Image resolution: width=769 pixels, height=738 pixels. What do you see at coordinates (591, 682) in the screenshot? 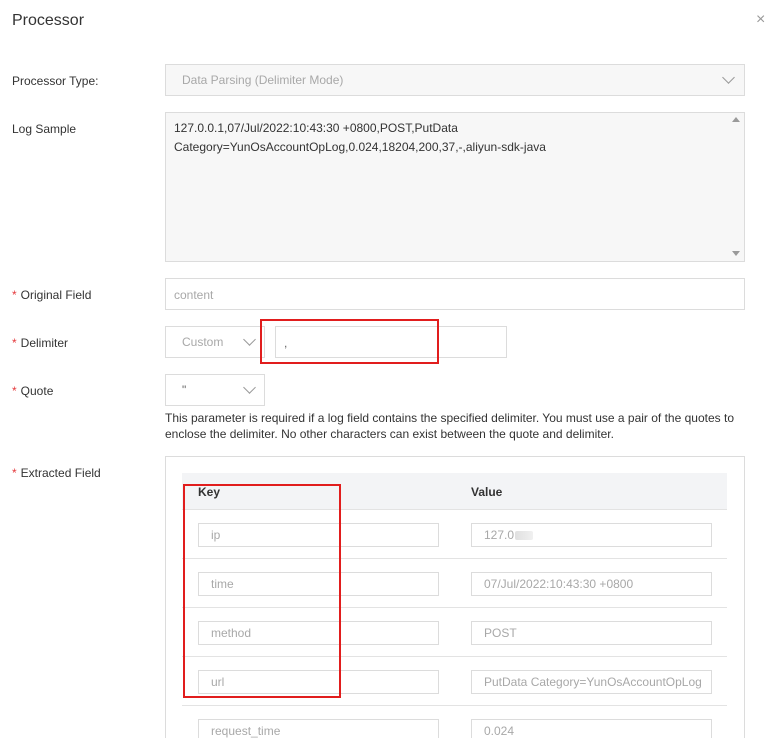
I see `value-input: PutData Category=YunOsAccountOpLog` at bounding box center [591, 682].